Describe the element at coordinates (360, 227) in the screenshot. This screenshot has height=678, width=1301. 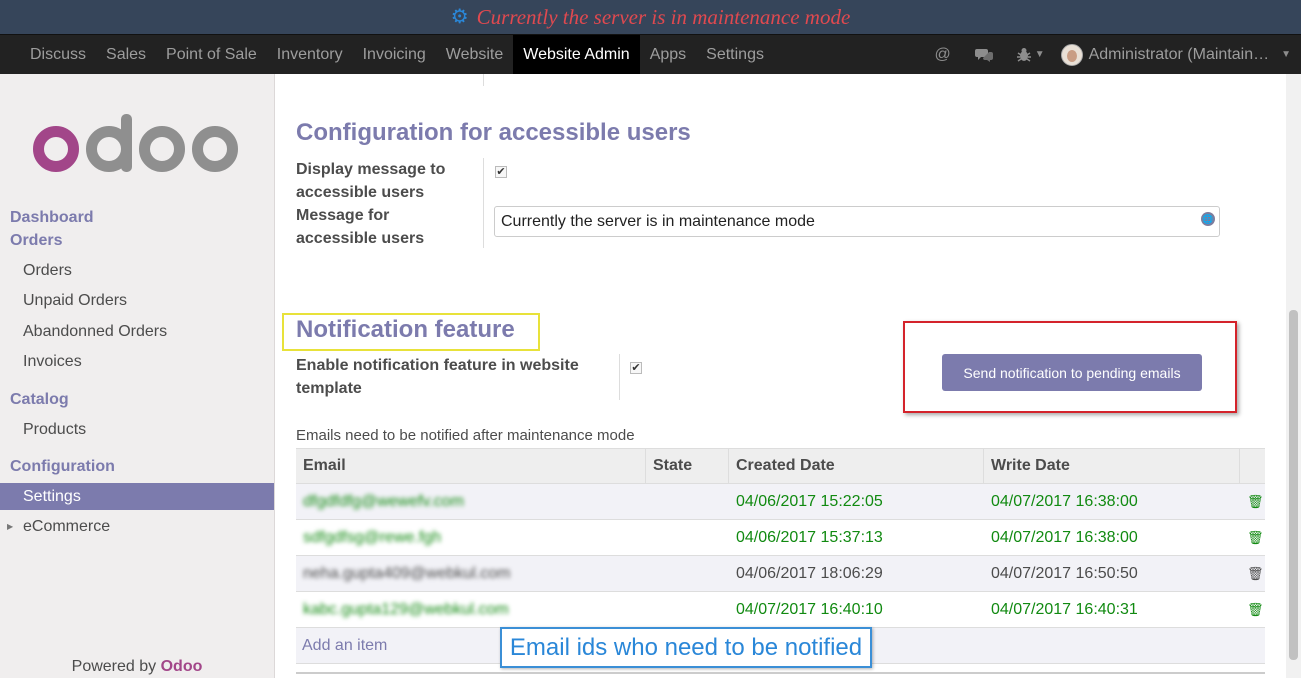
I see `message-label: Message for accessible users` at that location.